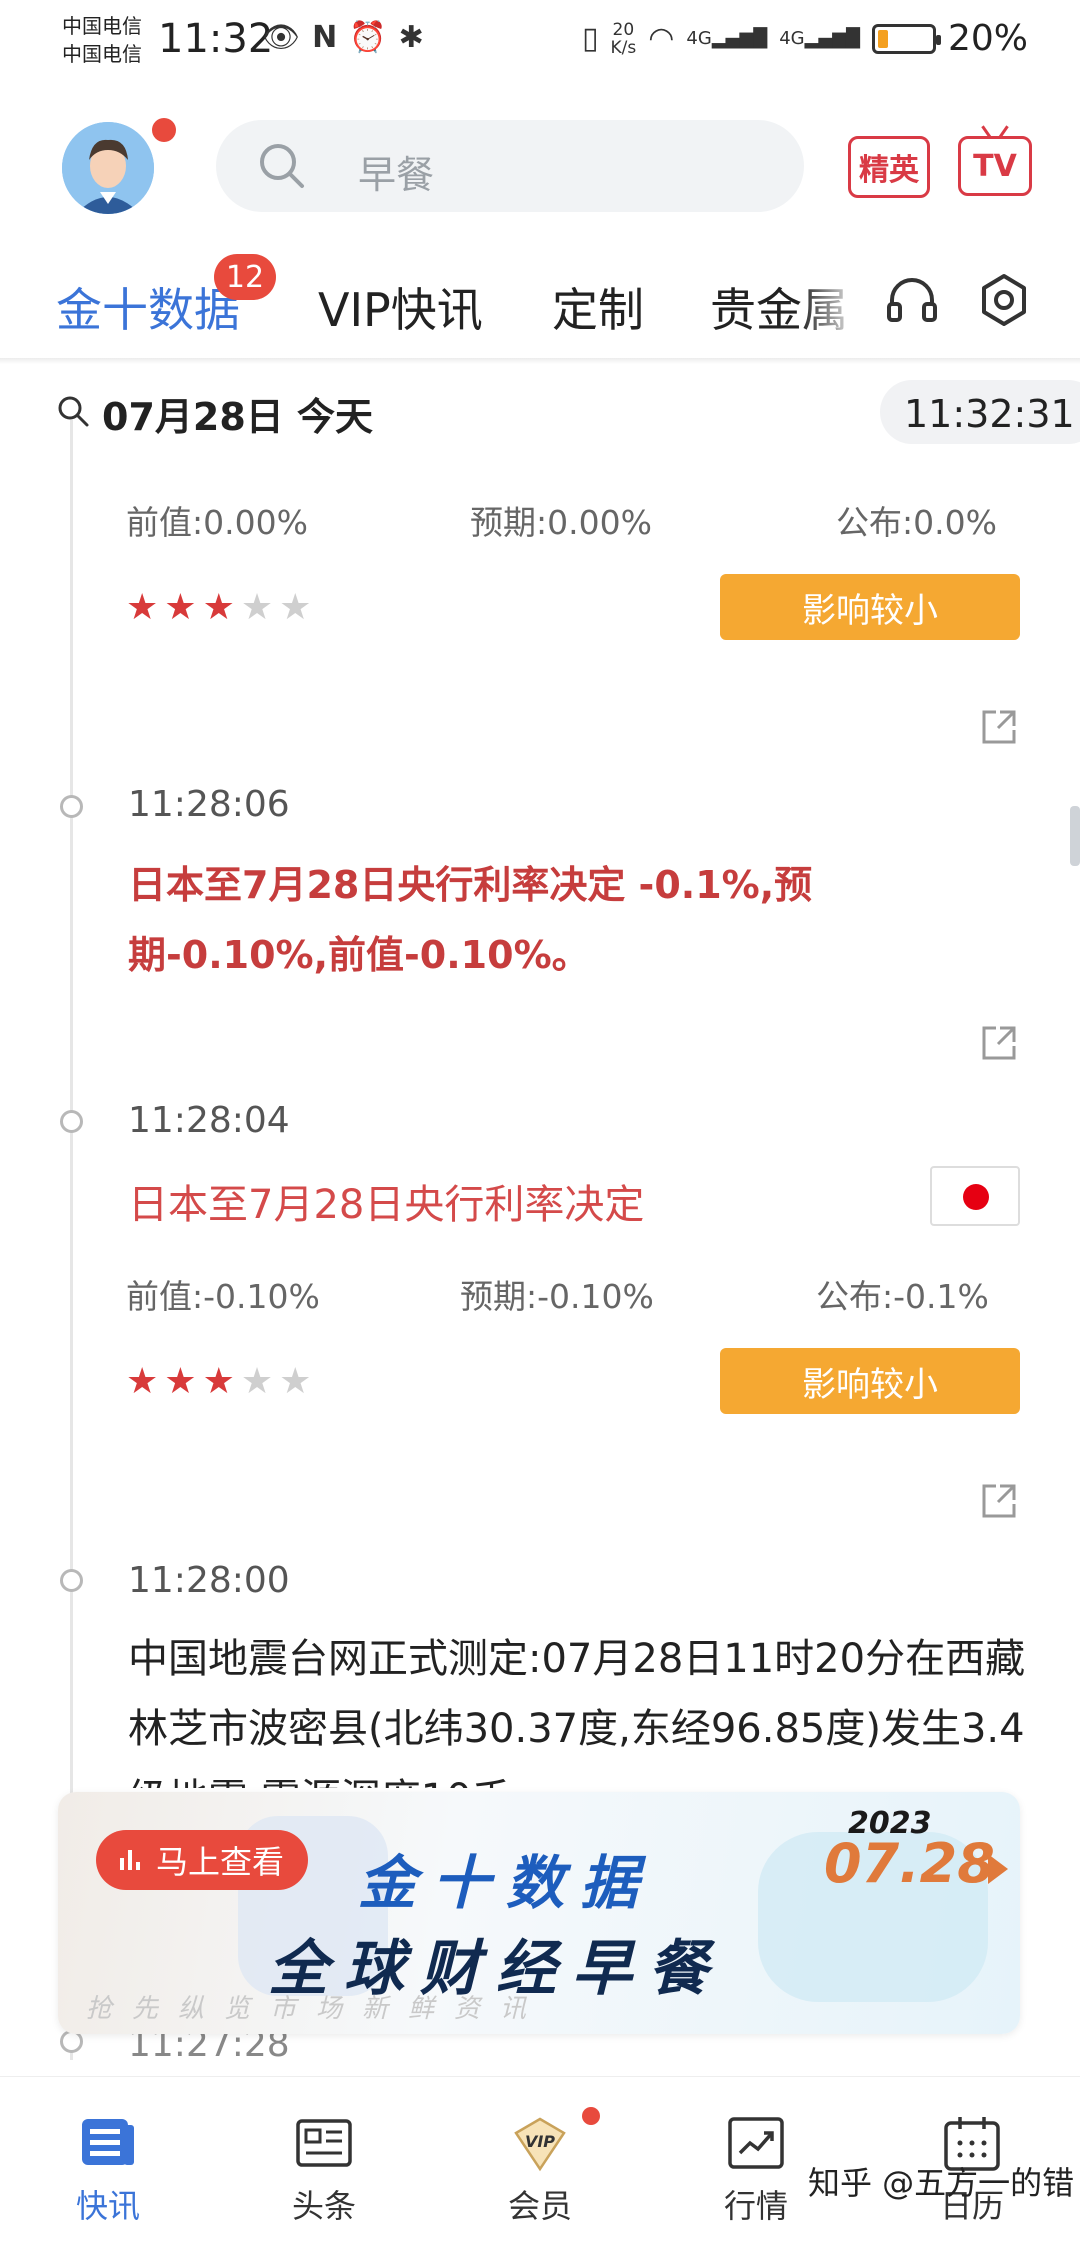 This screenshot has width=1080, height=2244. Describe the element at coordinates (108, 2142) in the screenshot. I see `news-flash-icon` at that location.